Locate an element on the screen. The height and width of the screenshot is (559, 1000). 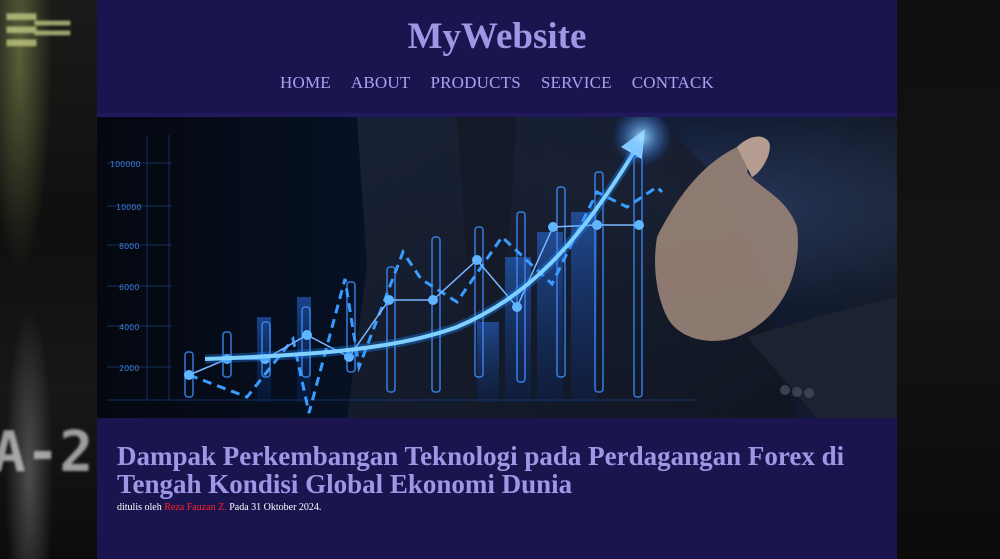
background-photo-left: ≡═ A-2 is located at coordinates (48, 279).